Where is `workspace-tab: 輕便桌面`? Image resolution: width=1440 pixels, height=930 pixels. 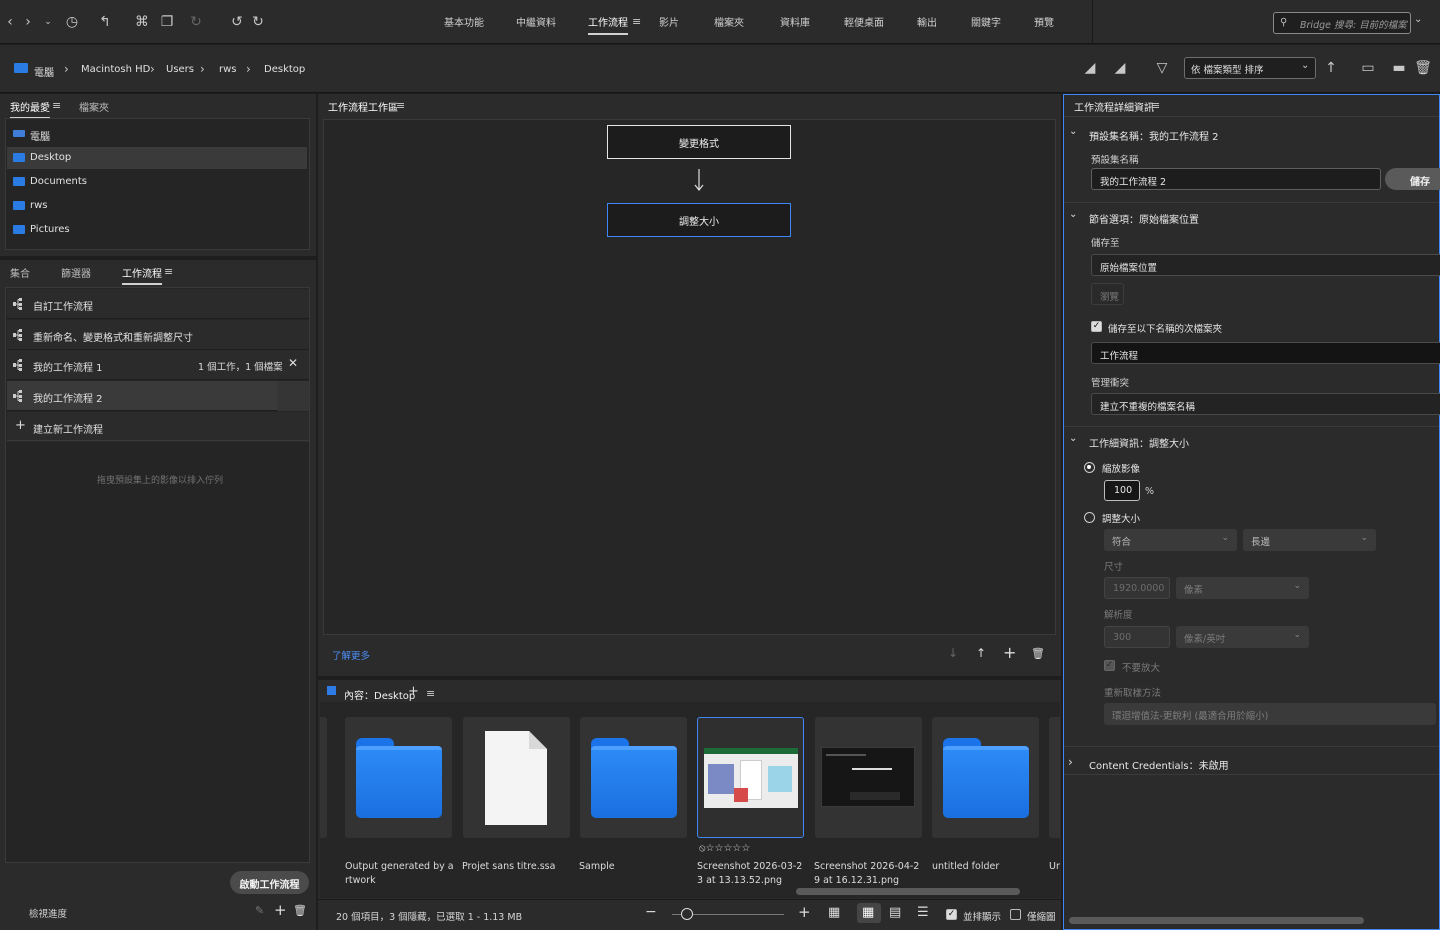 workspace-tab: 輕便桌面 is located at coordinates (864, 21).